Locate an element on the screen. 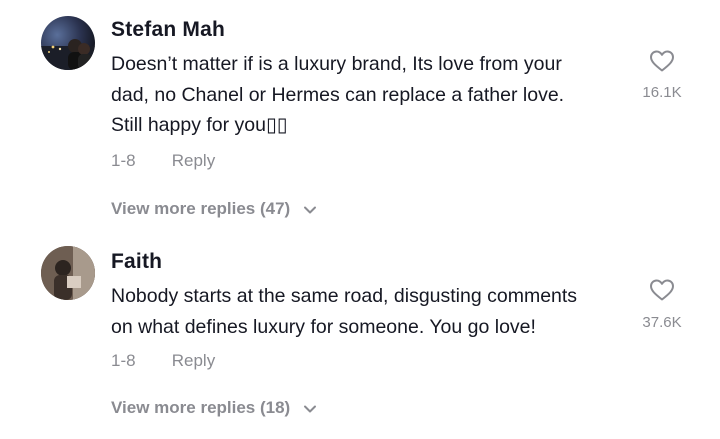  comment-username: Faith is located at coordinates (136, 262).